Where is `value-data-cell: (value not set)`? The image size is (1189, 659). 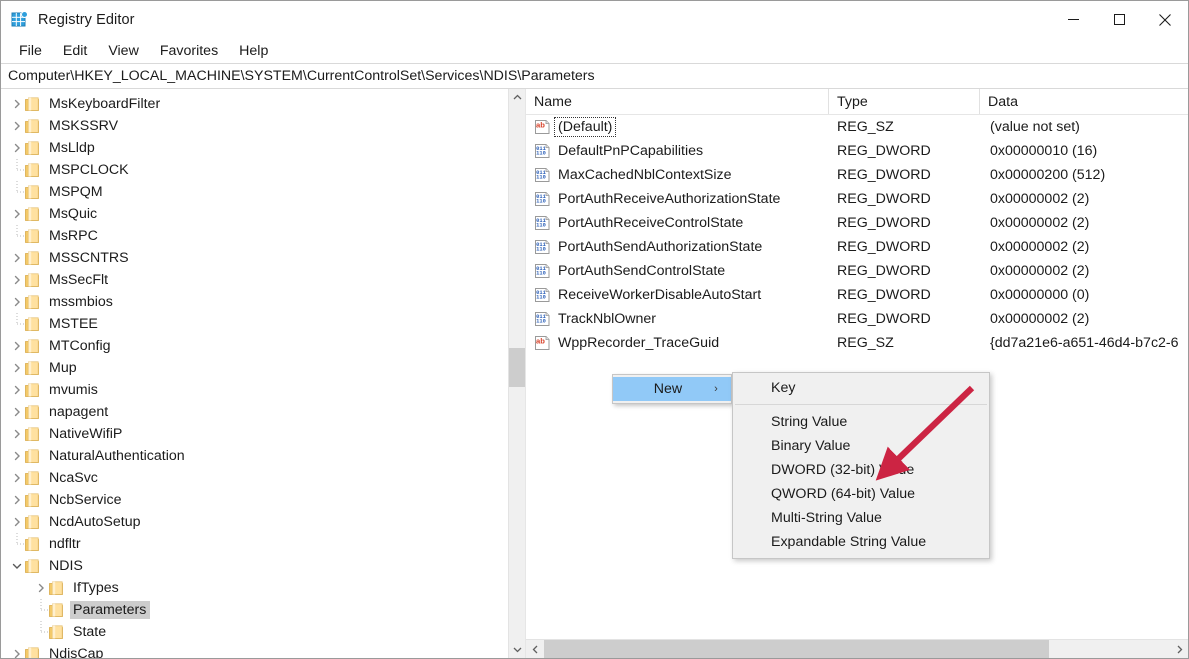
value-data-cell: (value not set) is located at coordinates (1035, 127).